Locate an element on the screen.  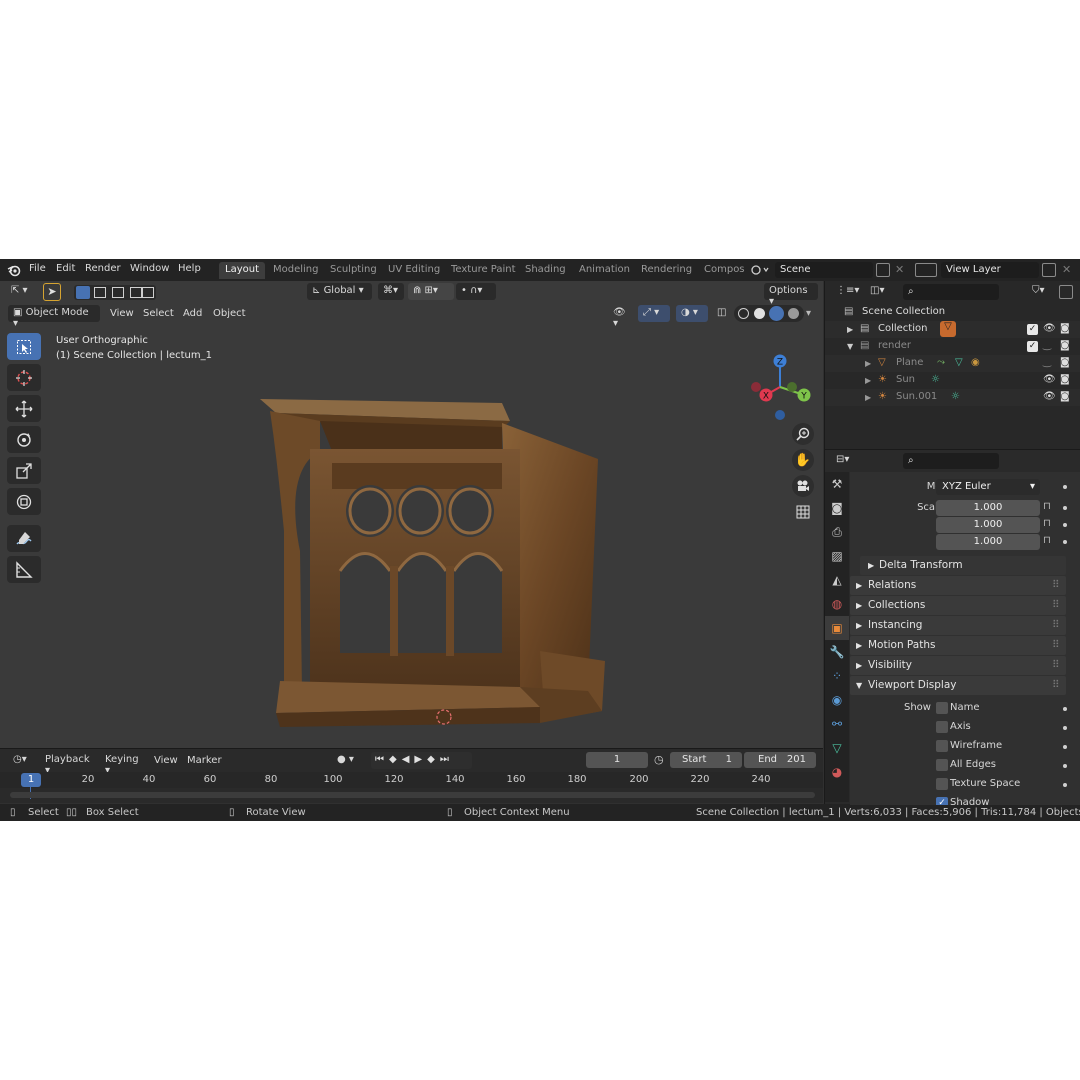
transform-tool is located at coordinates (24, 501).